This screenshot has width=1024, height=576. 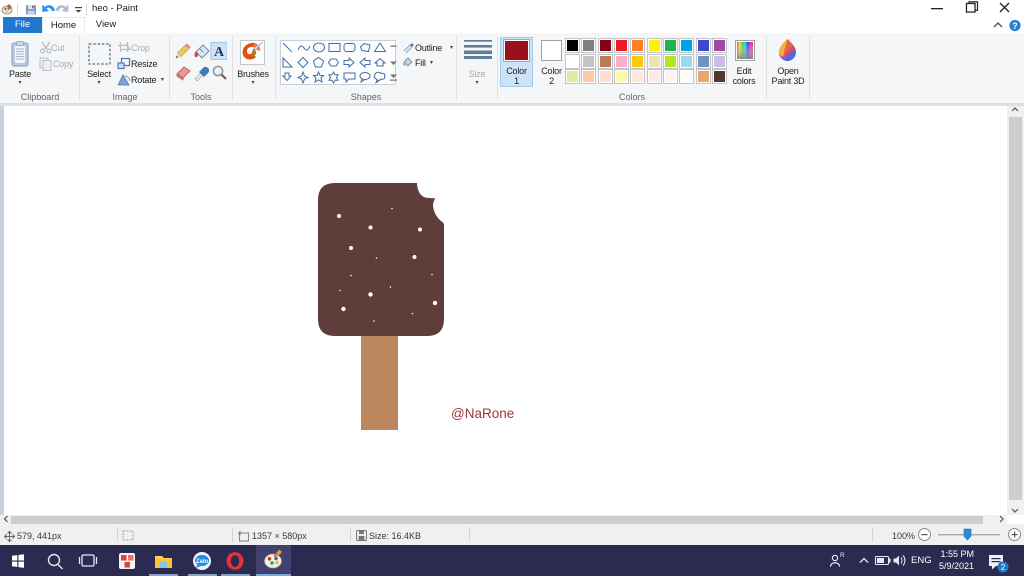 I want to click on svg-text: 2, so click(x=1003, y=567).